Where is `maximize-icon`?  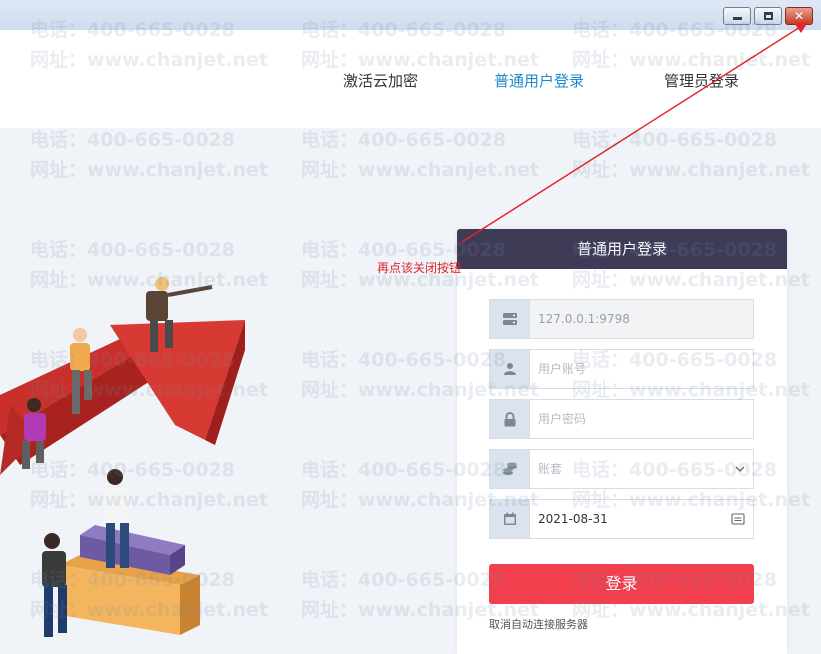 maximize-icon is located at coordinates (768, 16).